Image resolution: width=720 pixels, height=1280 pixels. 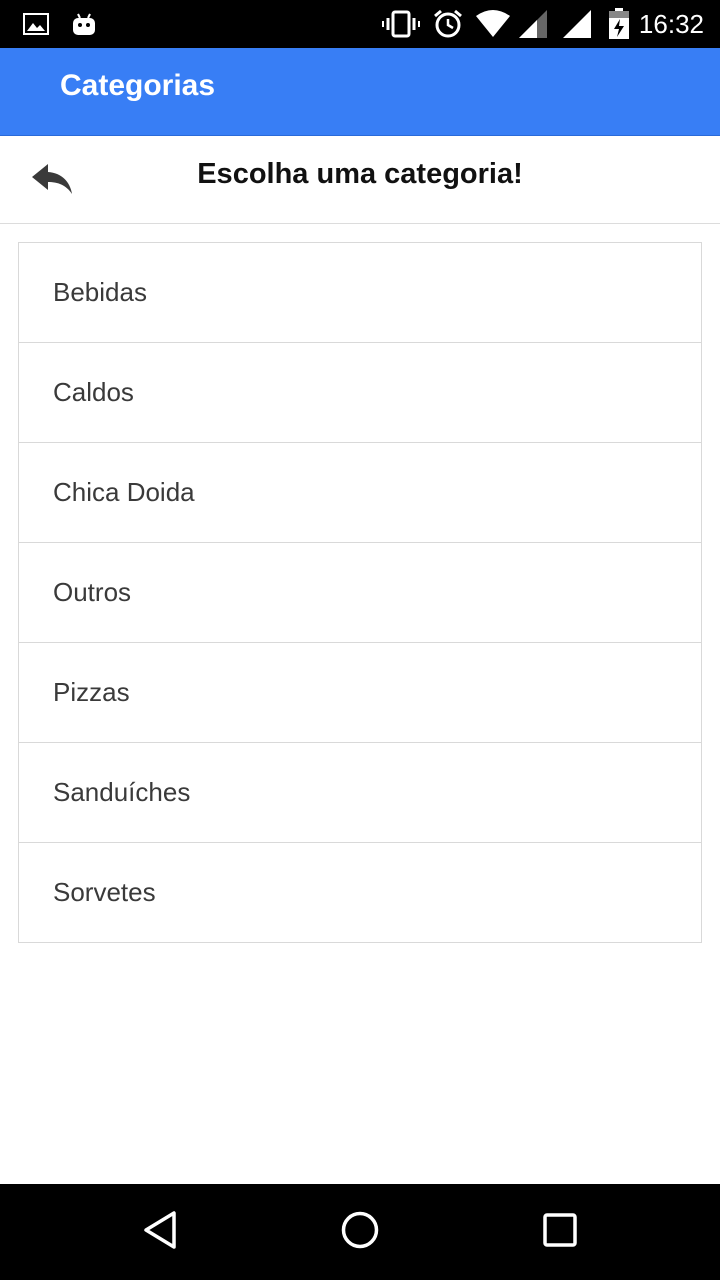 What do you see at coordinates (448, 24) in the screenshot?
I see `alarm-icon` at bounding box center [448, 24].